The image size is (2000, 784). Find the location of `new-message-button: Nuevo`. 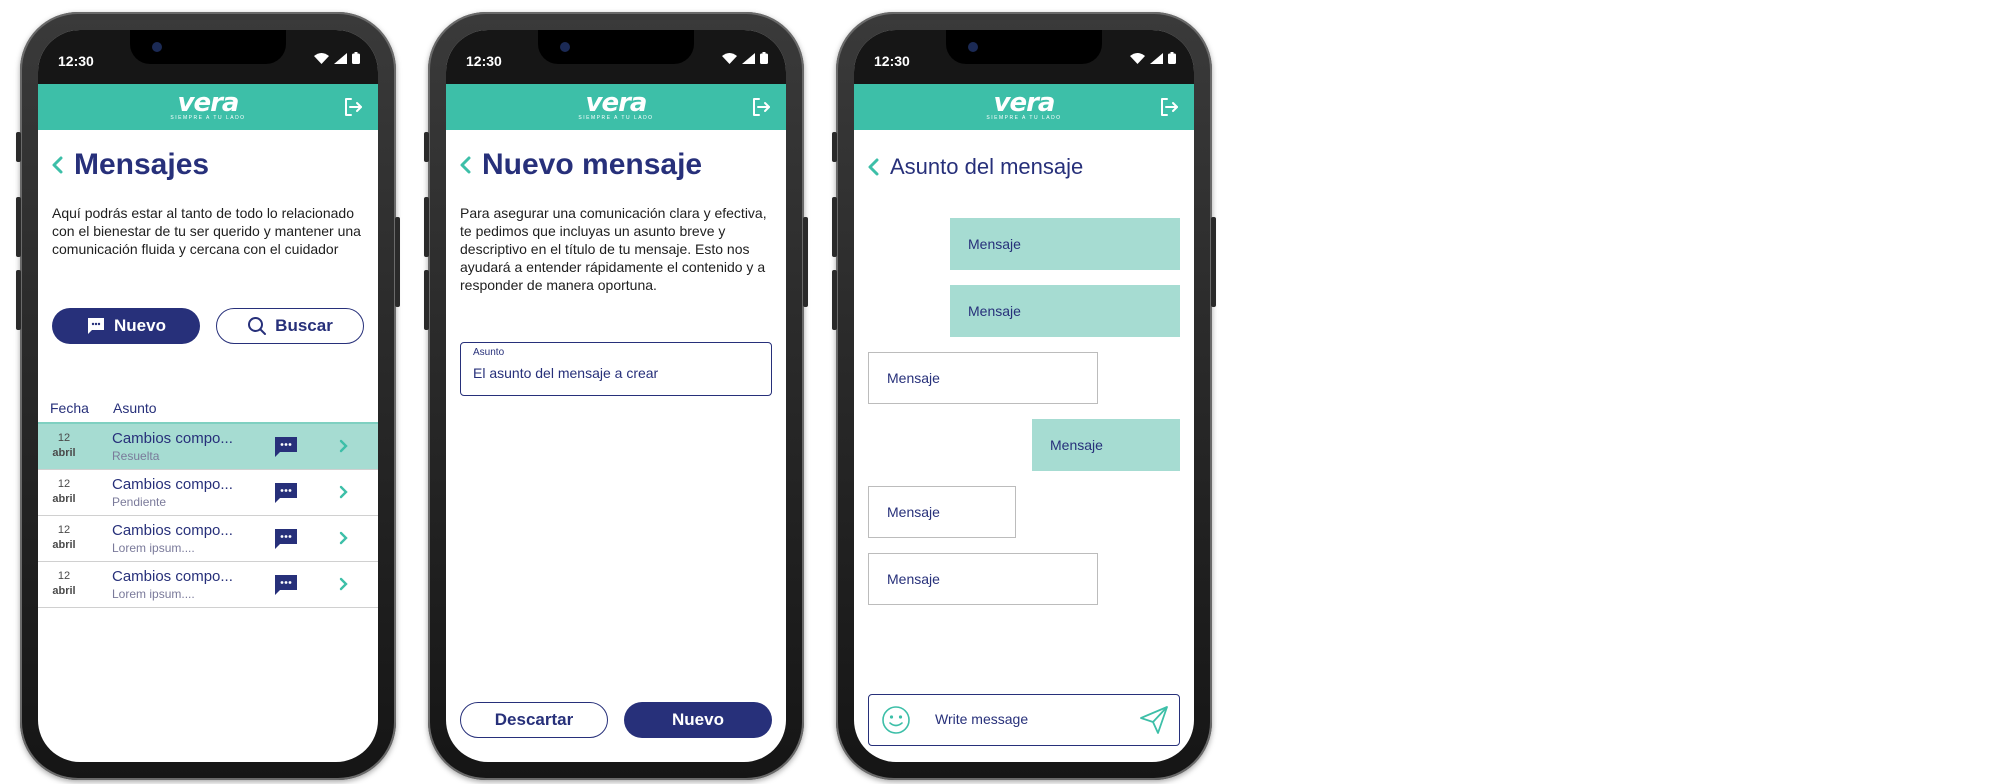

new-message-button: Nuevo is located at coordinates (126, 326).